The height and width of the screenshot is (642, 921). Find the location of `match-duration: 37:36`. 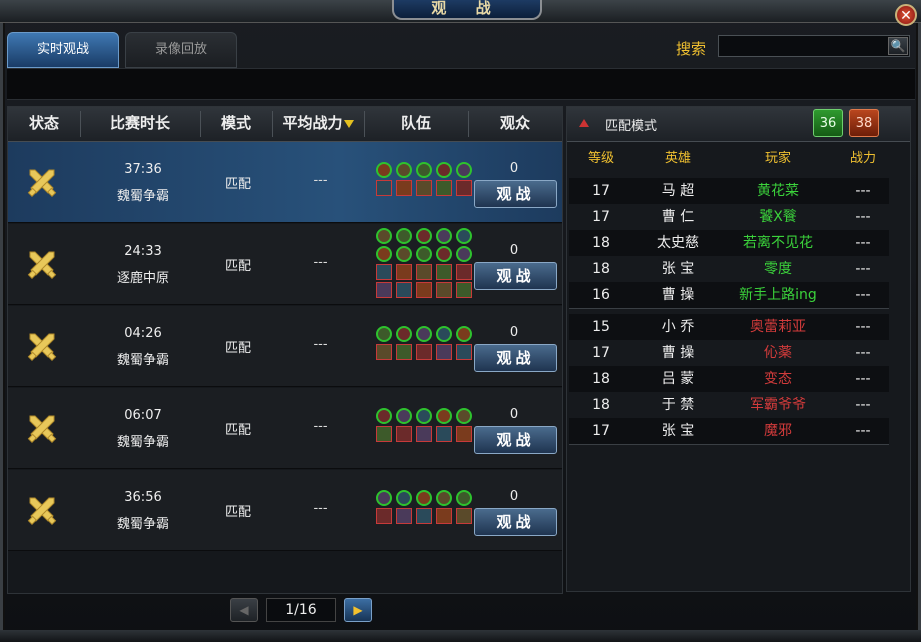

match-duration: 37:36 is located at coordinates (143, 169).